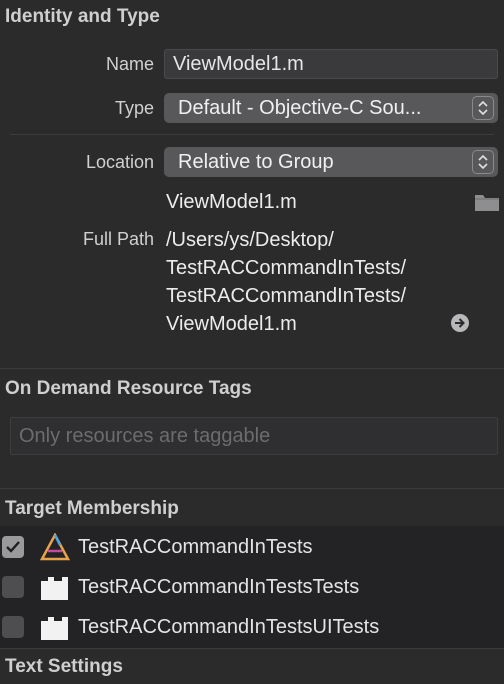  Describe the element at coordinates (219, 586) in the screenshot. I see `target-label: TestRACCommandInTestsTests` at that location.